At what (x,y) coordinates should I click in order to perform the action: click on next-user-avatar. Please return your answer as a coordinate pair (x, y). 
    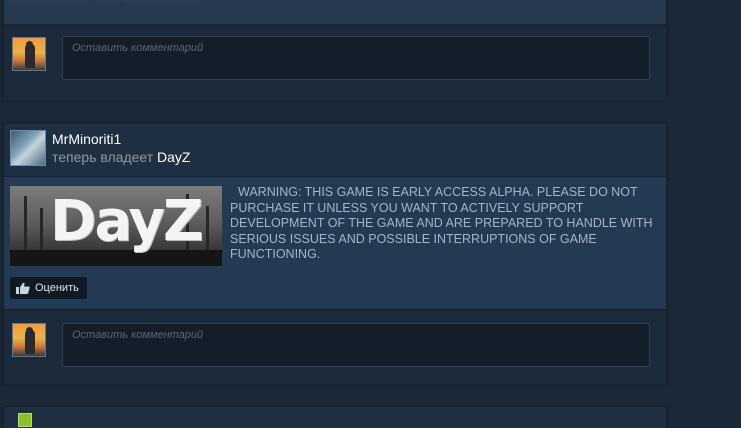
    Looking at the image, I should click on (25, 420).